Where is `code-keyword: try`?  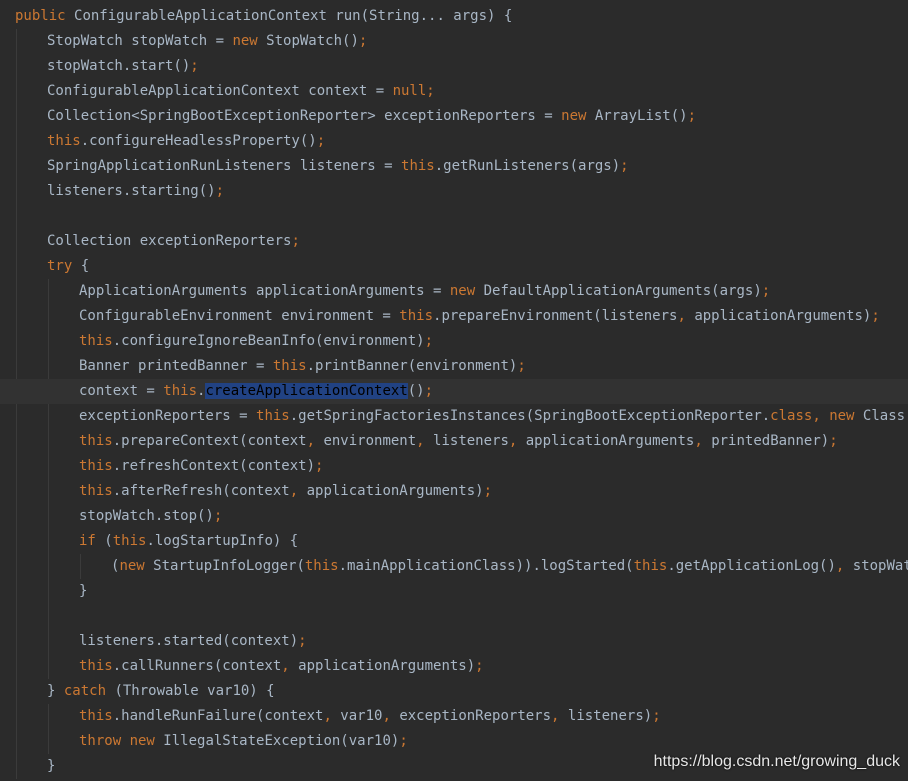
code-keyword: try is located at coordinates (64, 266).